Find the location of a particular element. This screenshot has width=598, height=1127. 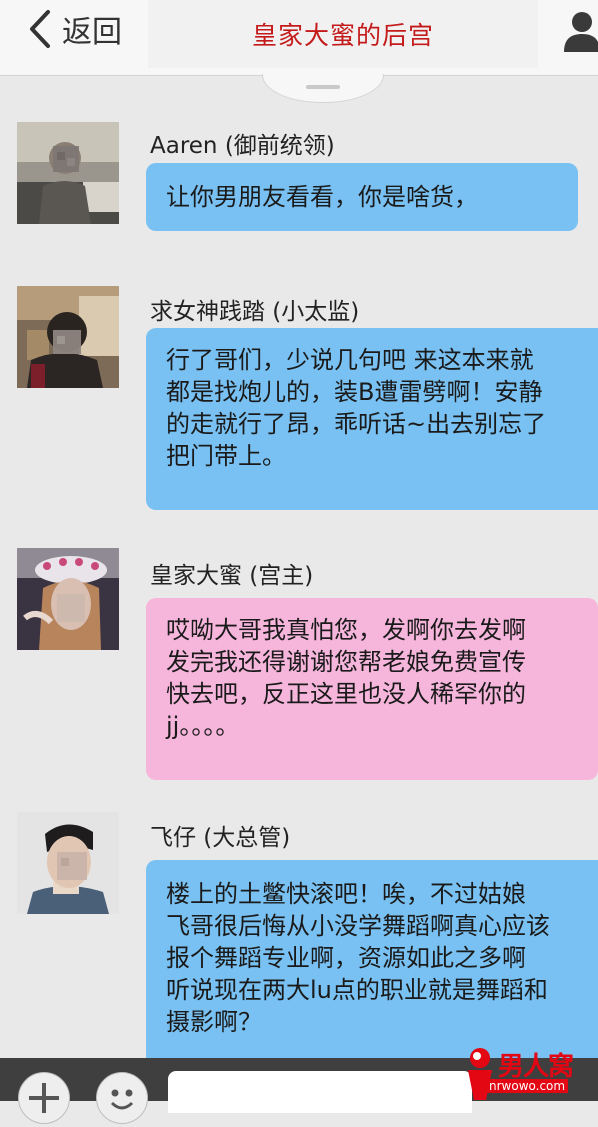

message-bubble: 让你男朋友看看，你是啥货， is located at coordinates (362, 197).